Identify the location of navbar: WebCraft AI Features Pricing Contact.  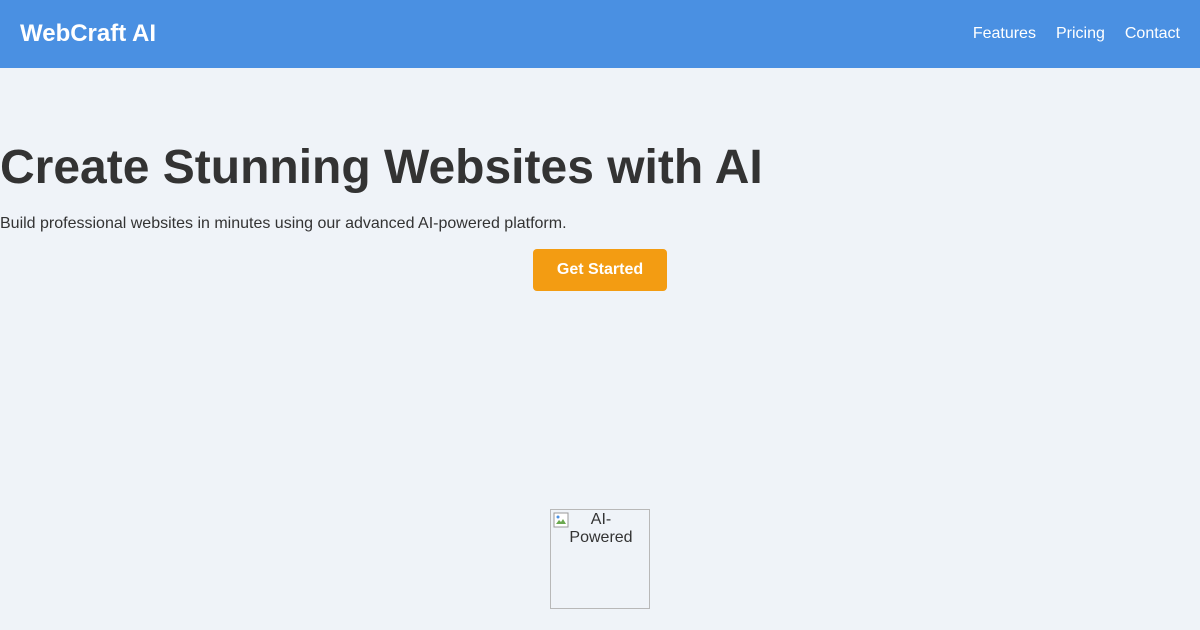
(600, 34).